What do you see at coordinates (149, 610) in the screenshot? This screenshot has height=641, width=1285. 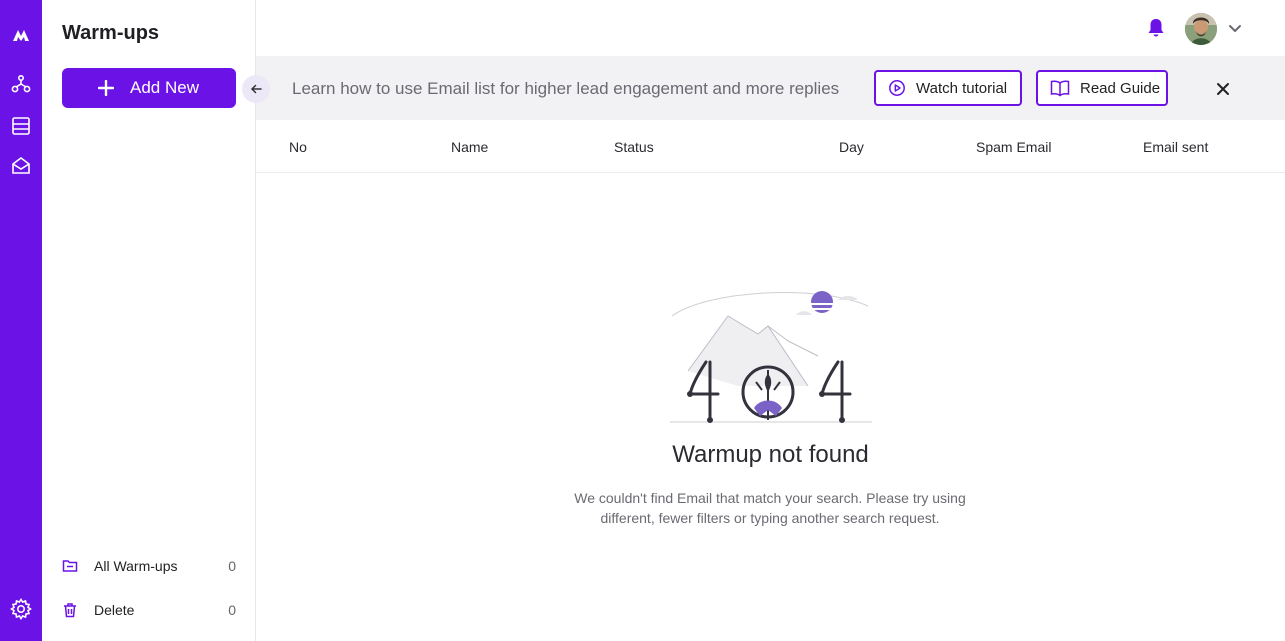 I see `sidebar-item-delete: Delete 0` at bounding box center [149, 610].